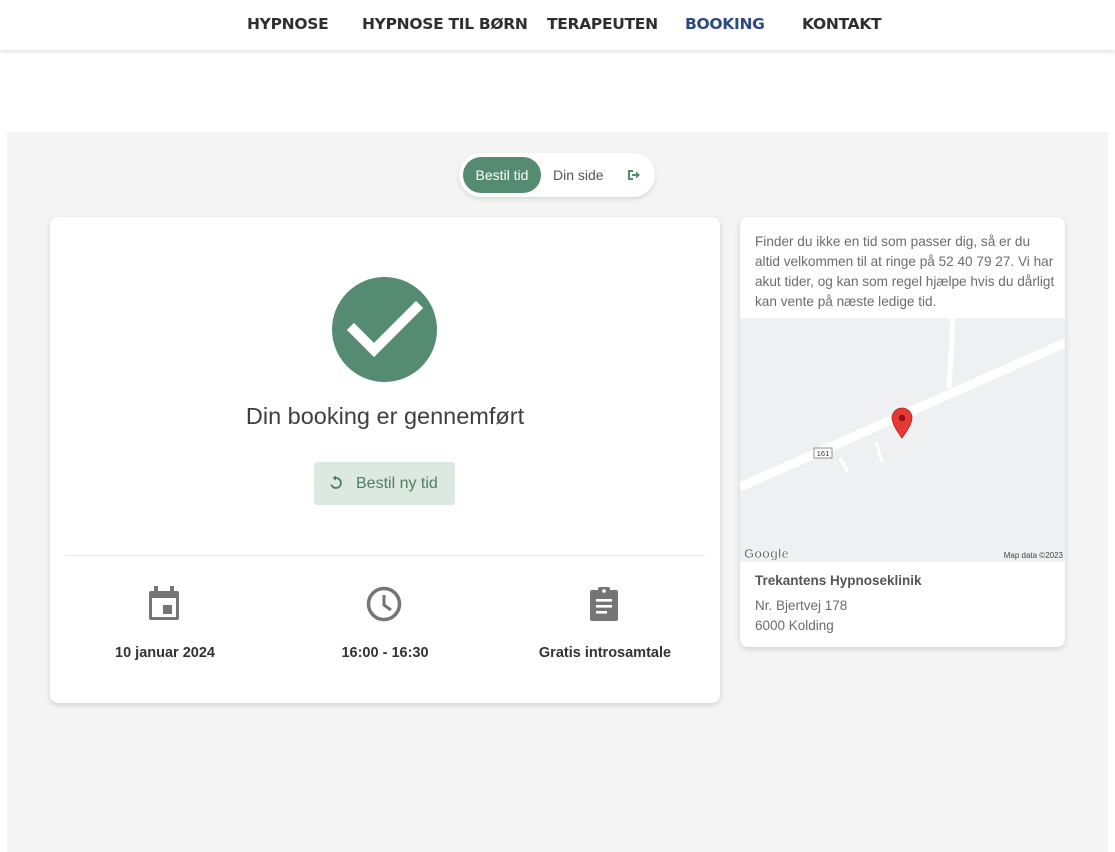  What do you see at coordinates (823, 453) in the screenshot?
I see `road-number: 161` at bounding box center [823, 453].